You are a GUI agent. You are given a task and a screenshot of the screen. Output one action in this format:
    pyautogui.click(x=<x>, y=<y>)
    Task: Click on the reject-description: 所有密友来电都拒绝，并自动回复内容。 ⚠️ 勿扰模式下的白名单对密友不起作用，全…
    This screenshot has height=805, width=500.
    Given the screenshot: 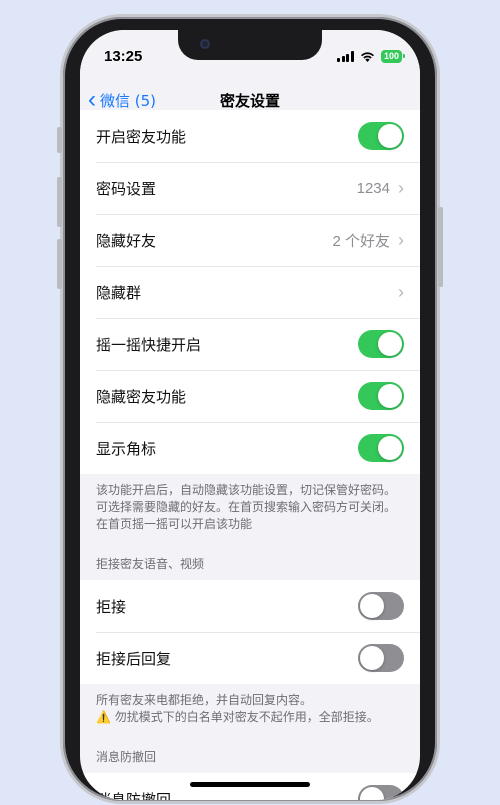 What is the action you would take?
    pyautogui.click(x=250, y=710)
    